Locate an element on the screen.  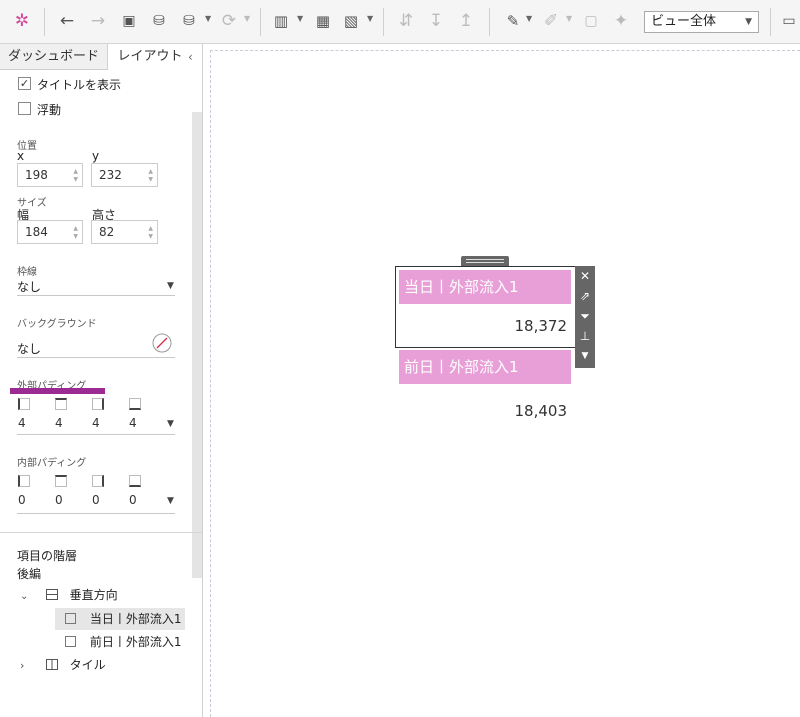
inner-padding-top: 0 is located at coordinates (59, 500).